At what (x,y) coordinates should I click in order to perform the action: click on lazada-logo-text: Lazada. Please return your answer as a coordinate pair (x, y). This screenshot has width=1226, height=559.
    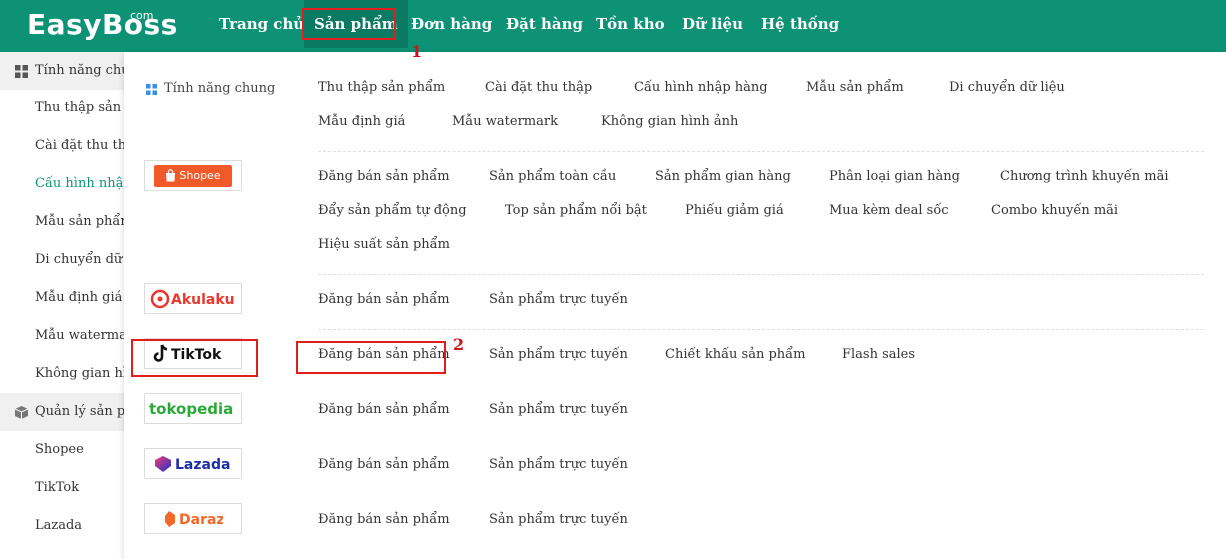
    Looking at the image, I should click on (202, 465).